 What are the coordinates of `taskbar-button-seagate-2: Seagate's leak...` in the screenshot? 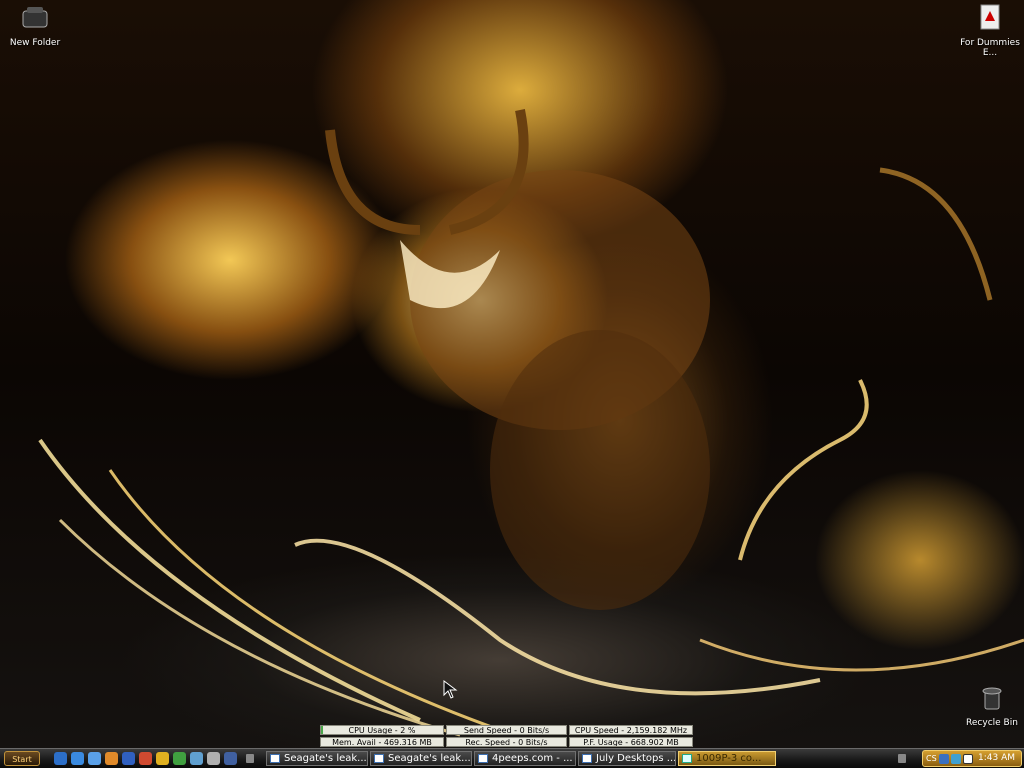 It's located at (421, 758).